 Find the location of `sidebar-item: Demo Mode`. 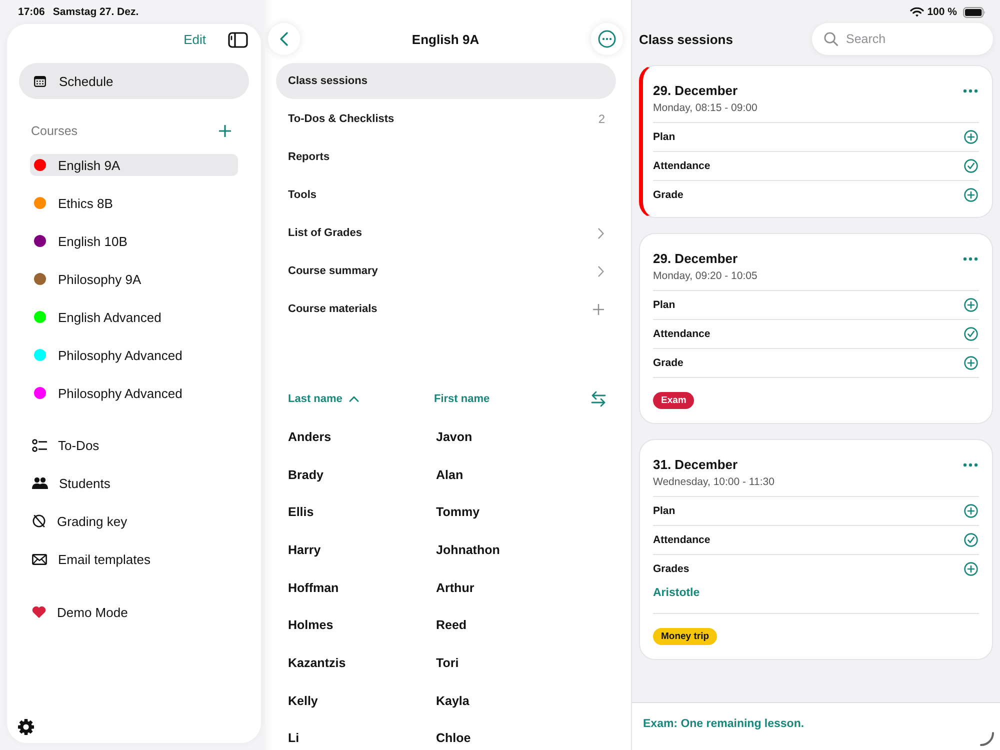

sidebar-item: Demo Mode is located at coordinates (134, 612).